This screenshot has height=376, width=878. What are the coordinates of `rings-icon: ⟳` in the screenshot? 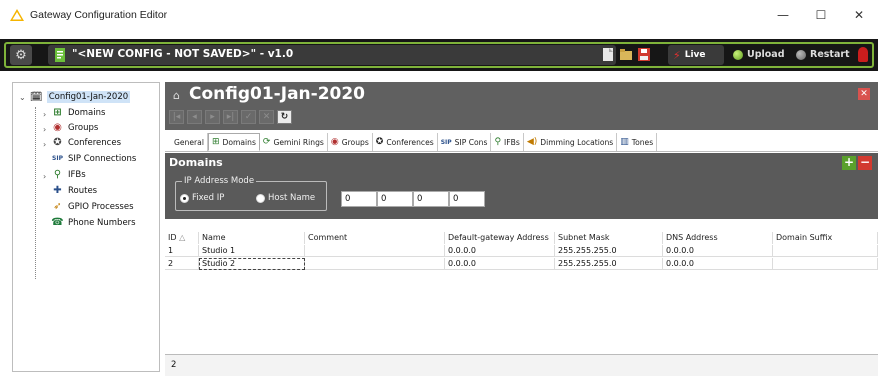 It's located at (266, 142).